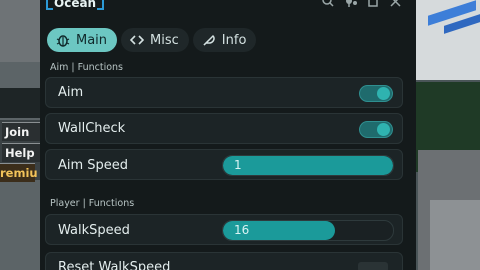 The width and height of the screenshot is (480, 270). Describe the element at coordinates (63, 41) in the screenshot. I see `bug-icon` at that location.